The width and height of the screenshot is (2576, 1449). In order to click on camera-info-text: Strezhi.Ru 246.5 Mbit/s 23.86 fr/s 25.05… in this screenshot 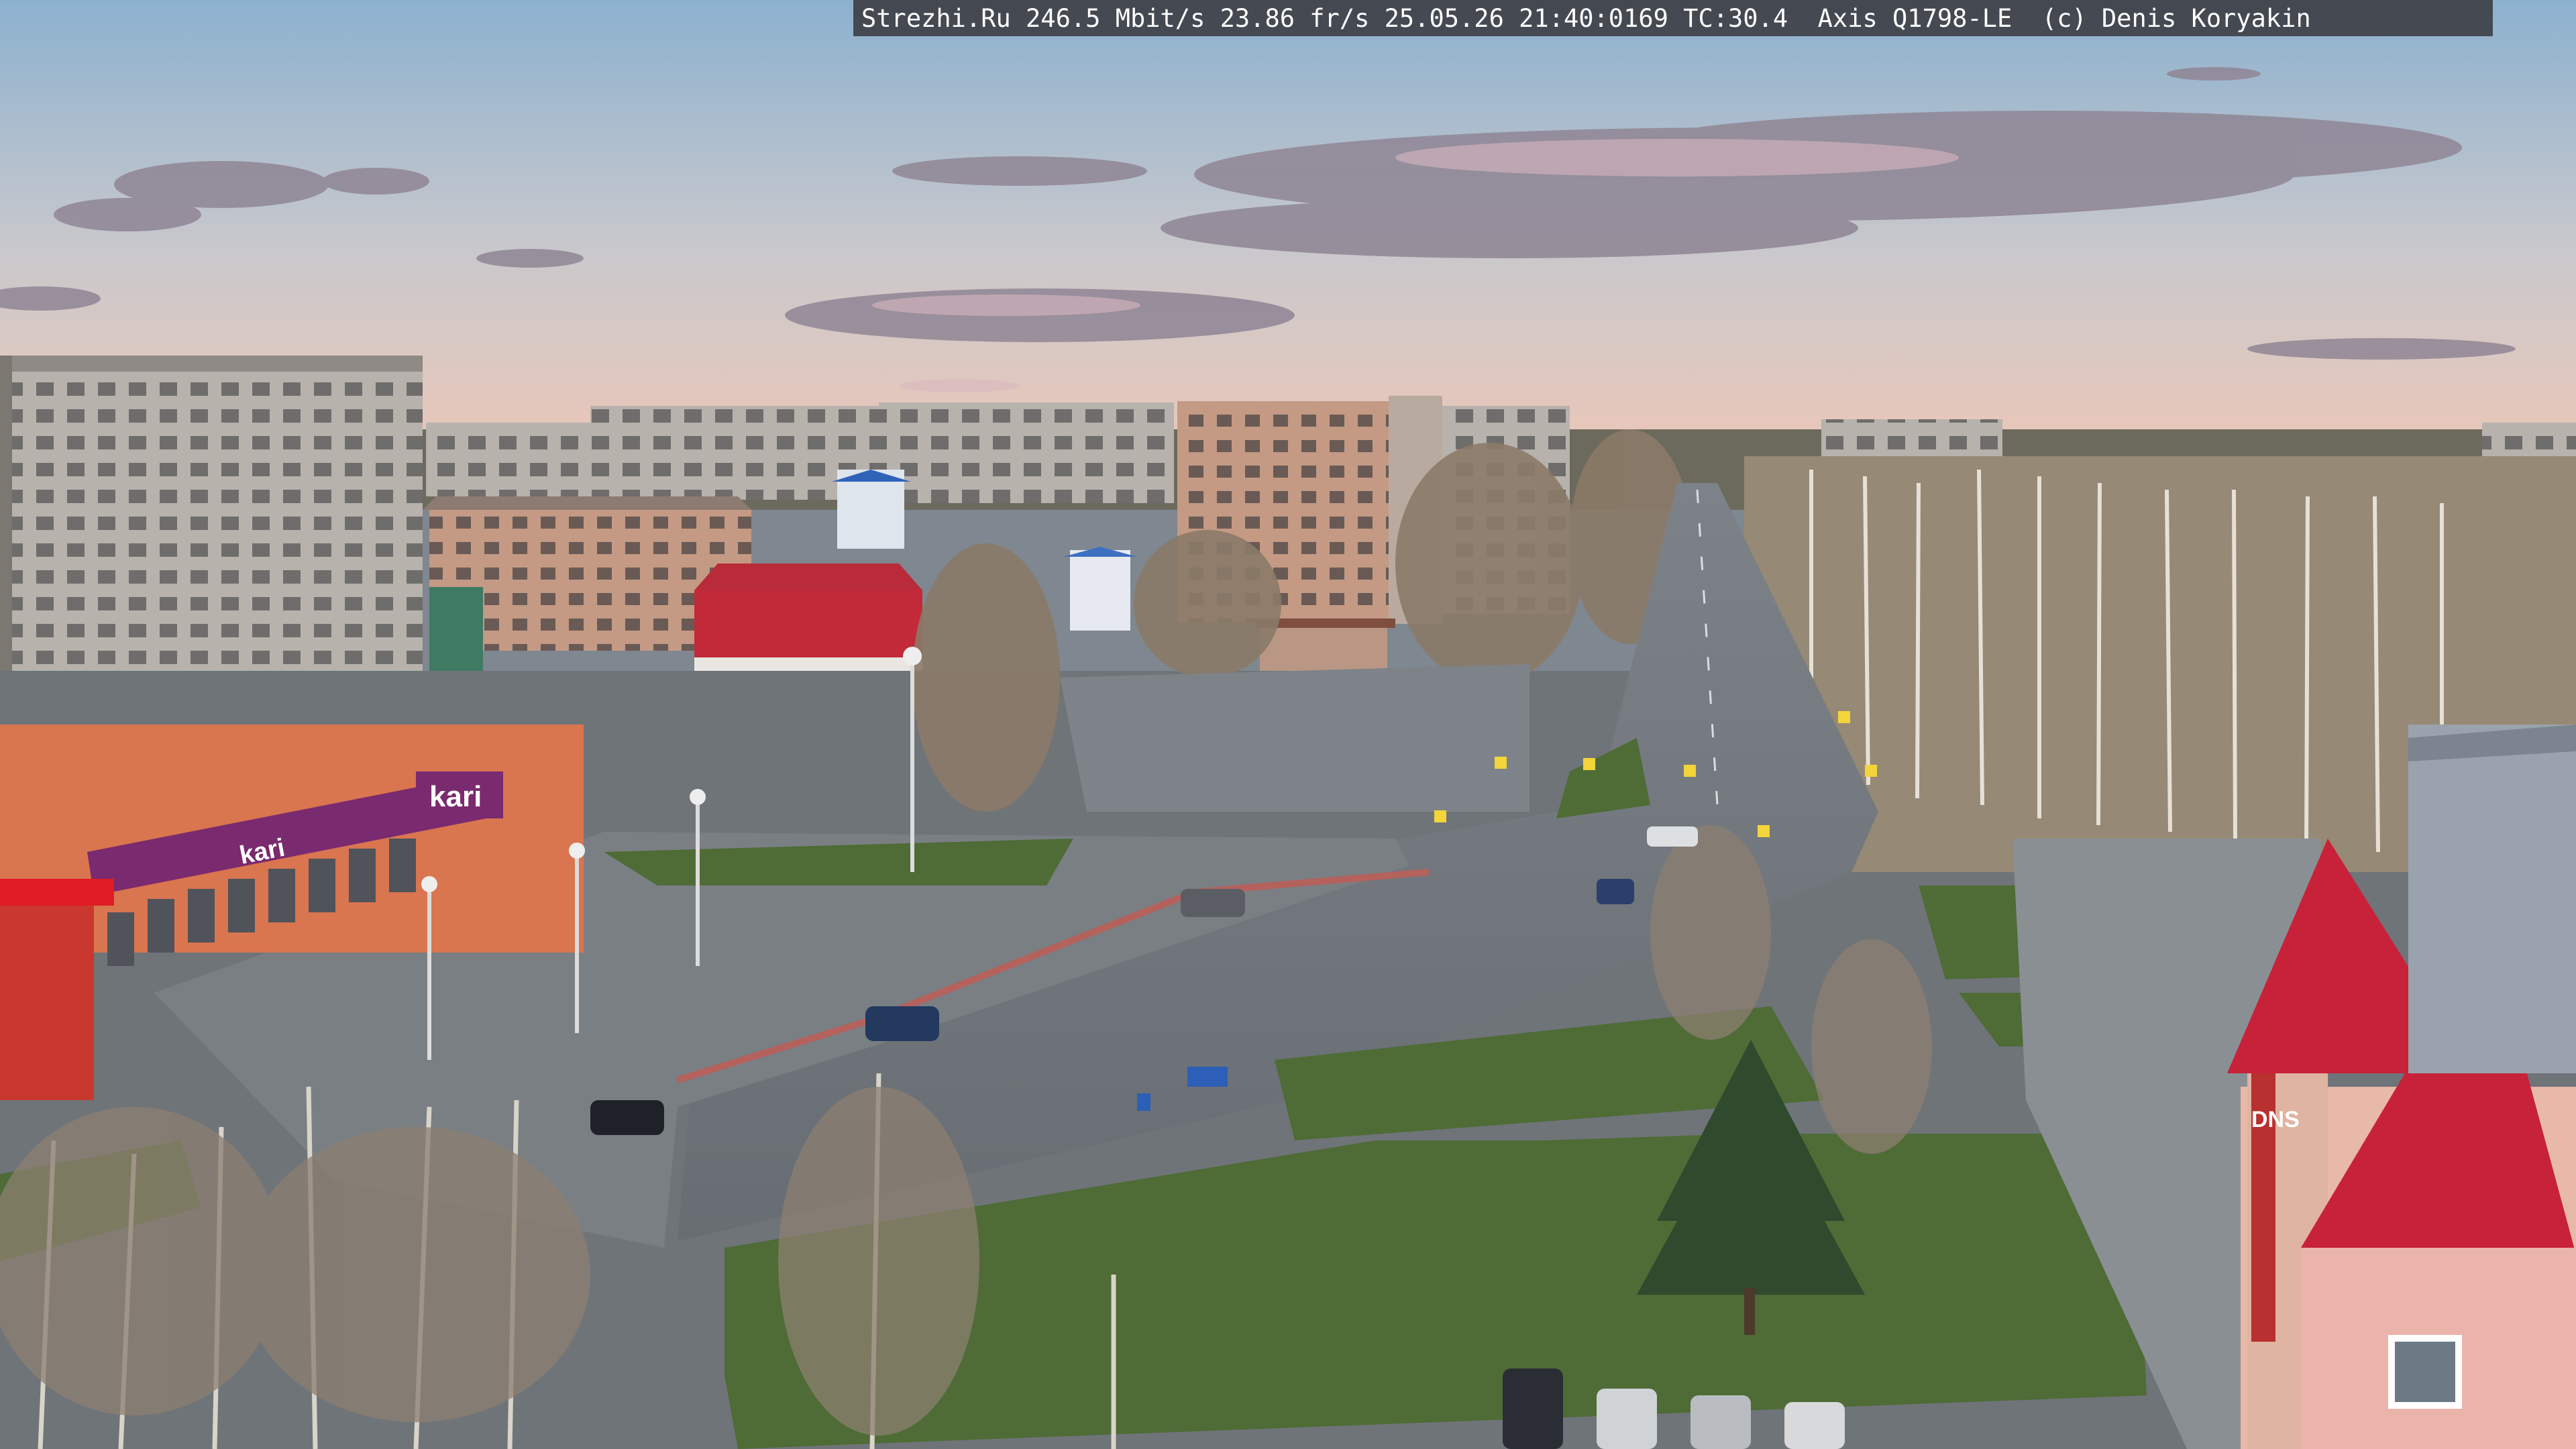, I will do `click(1586, 18)`.